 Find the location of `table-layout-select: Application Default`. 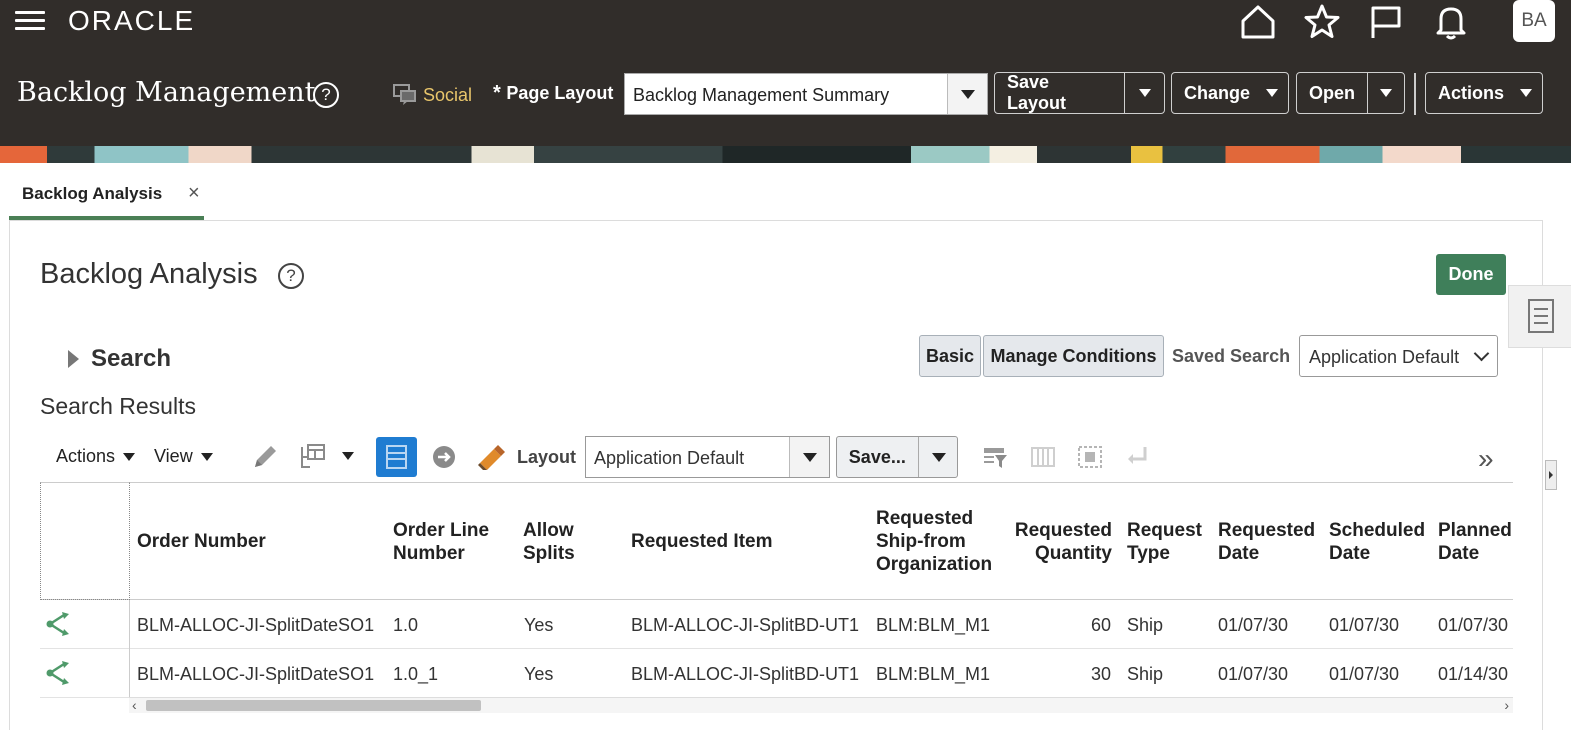

table-layout-select: Application Default is located at coordinates (707, 457).